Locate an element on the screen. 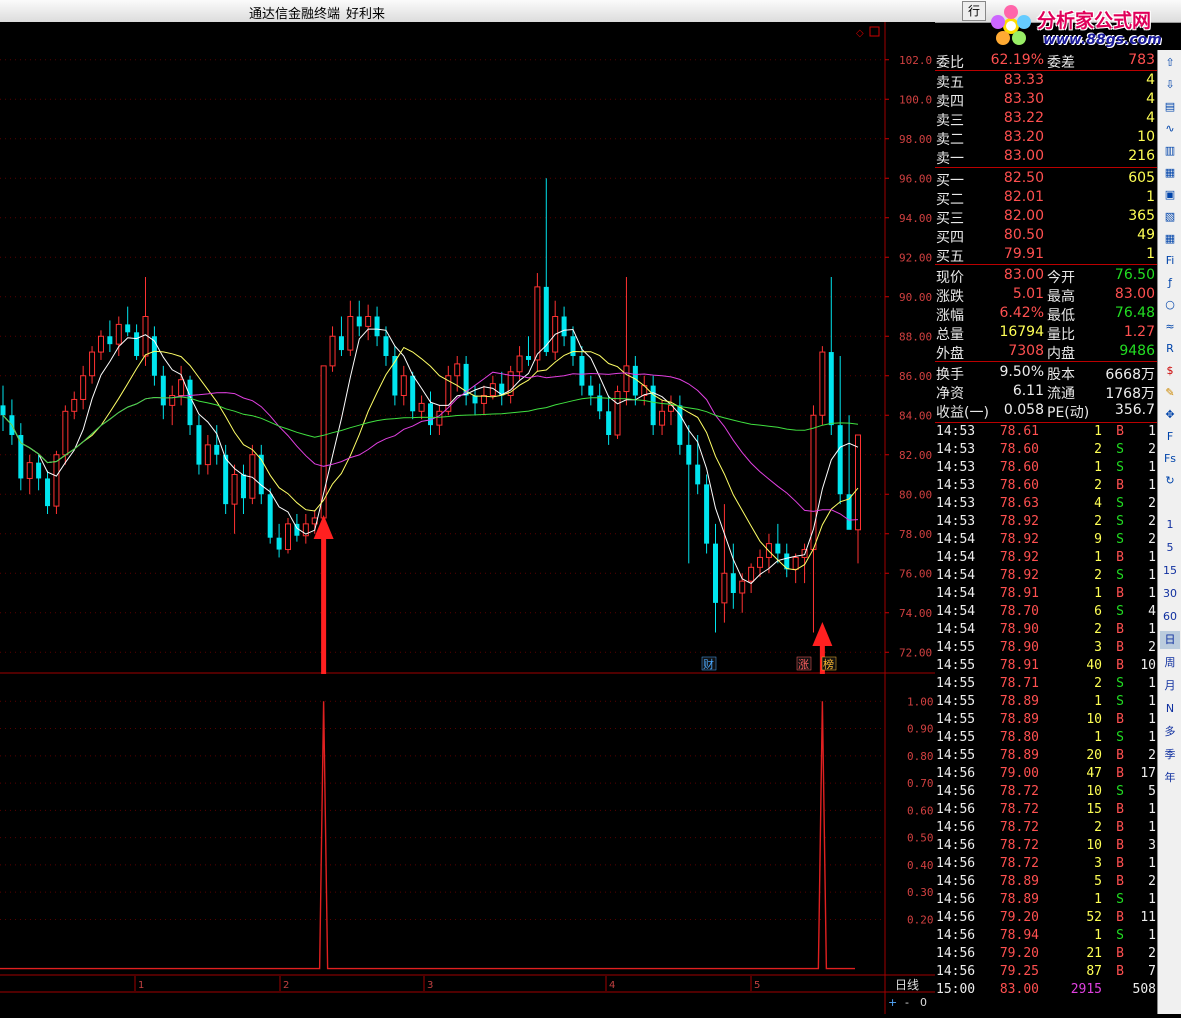  line-icon: ∿ is located at coordinates (1170, 129).